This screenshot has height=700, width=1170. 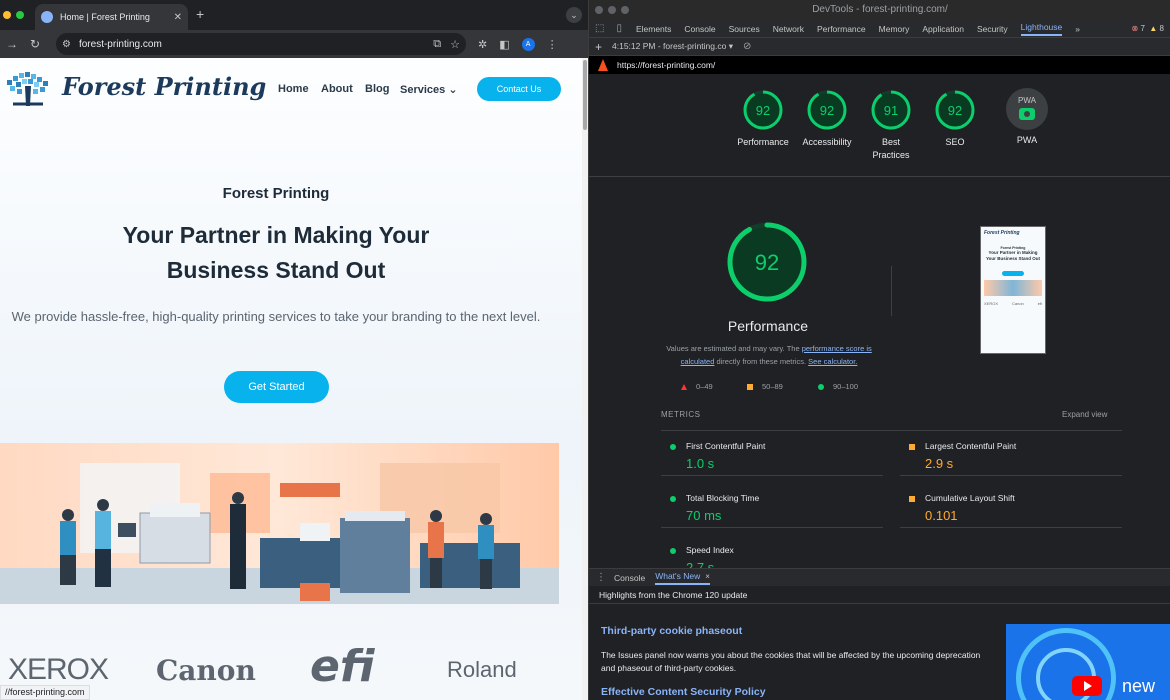 What do you see at coordinates (164, 86) in the screenshot?
I see `site-logo-text: Forest Printing` at bounding box center [164, 86].